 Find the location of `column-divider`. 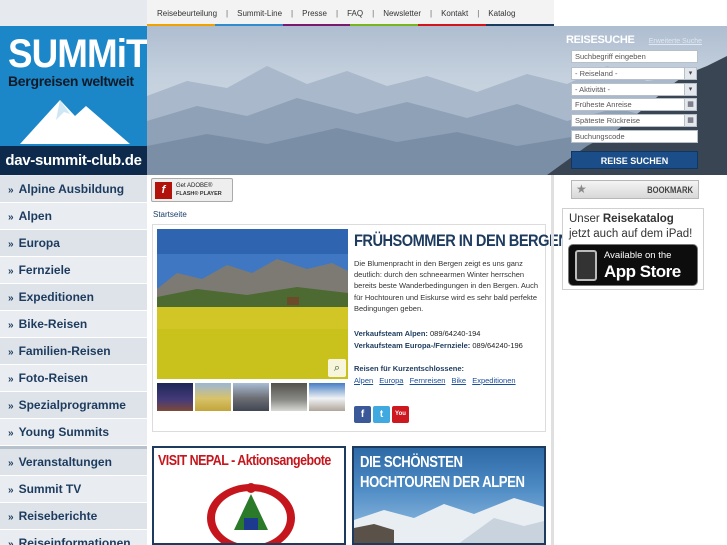

column-divider is located at coordinates (552, 360).